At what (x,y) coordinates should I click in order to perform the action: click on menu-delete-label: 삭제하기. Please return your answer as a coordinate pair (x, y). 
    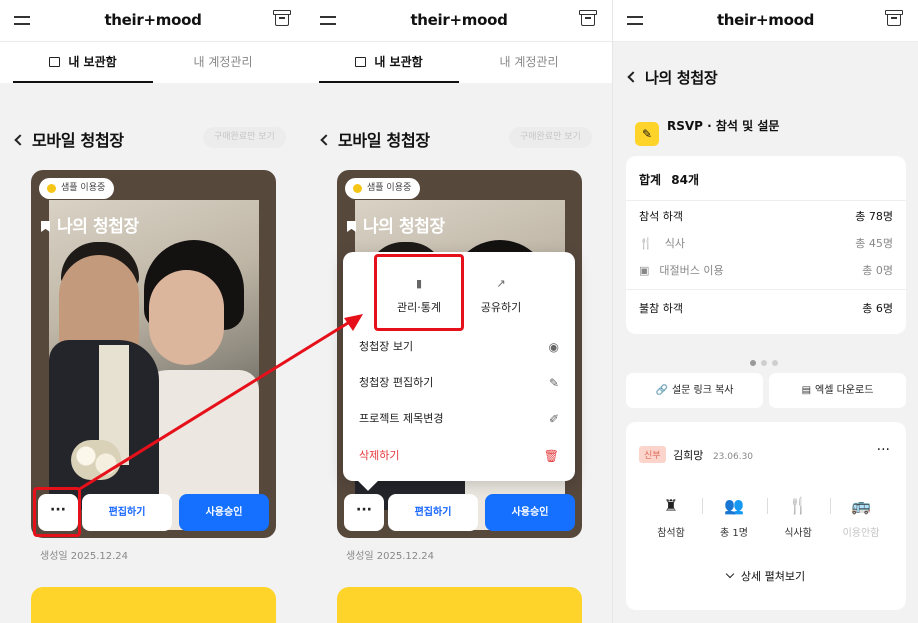
    Looking at the image, I should click on (379, 455).